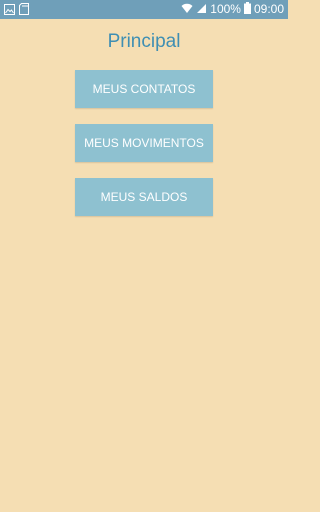 This screenshot has width=320, height=512. I want to click on notification-icons, so click(16, 10).